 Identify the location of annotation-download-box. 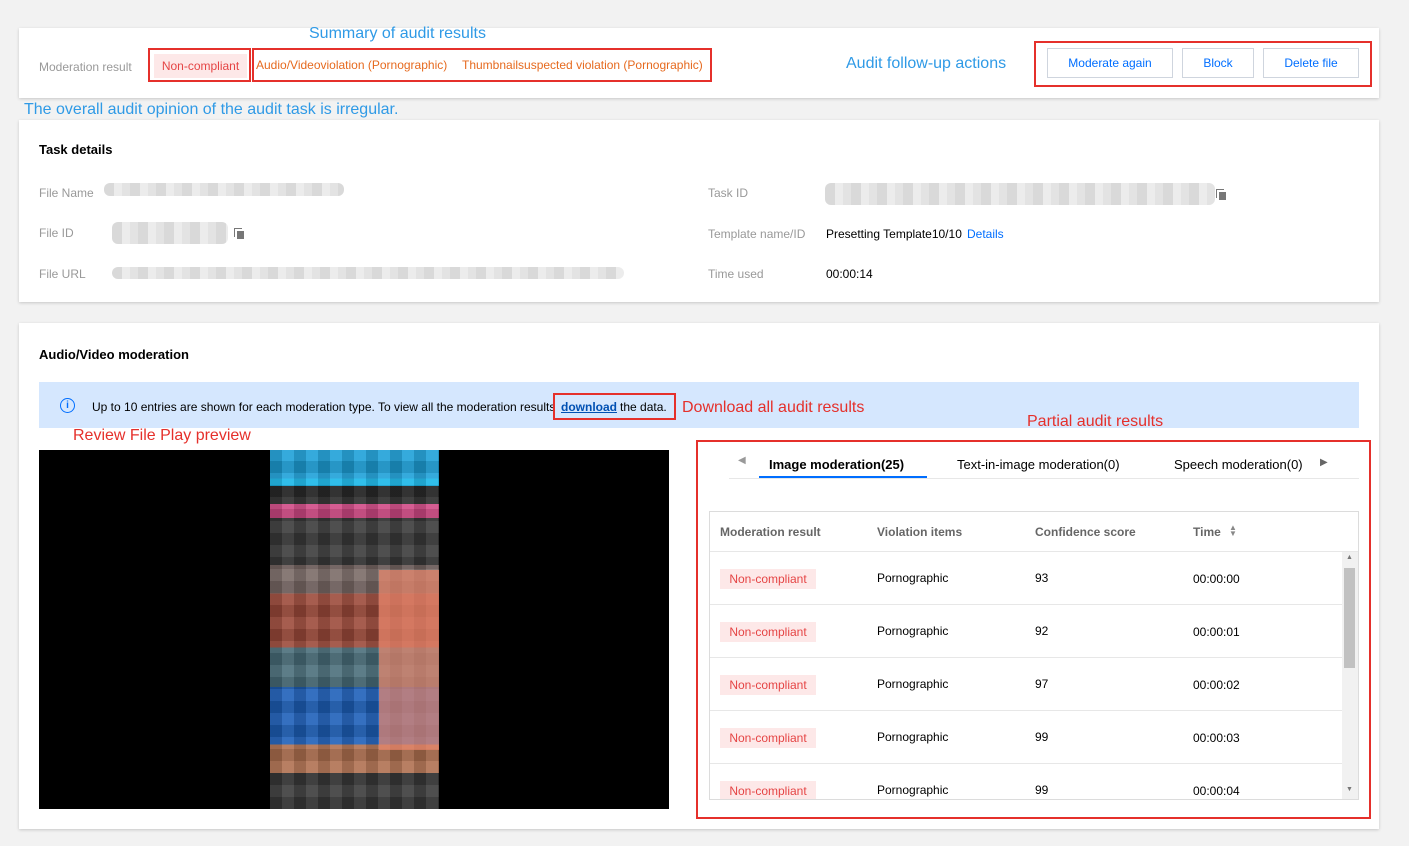
(614, 406).